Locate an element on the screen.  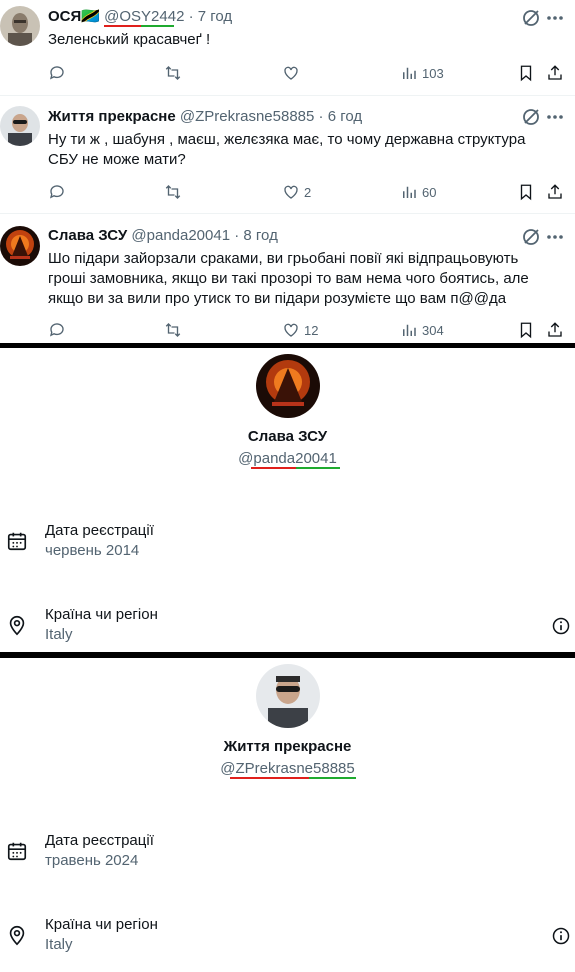
joined-label: Дата реєстрації is located at coordinates (99, 530).